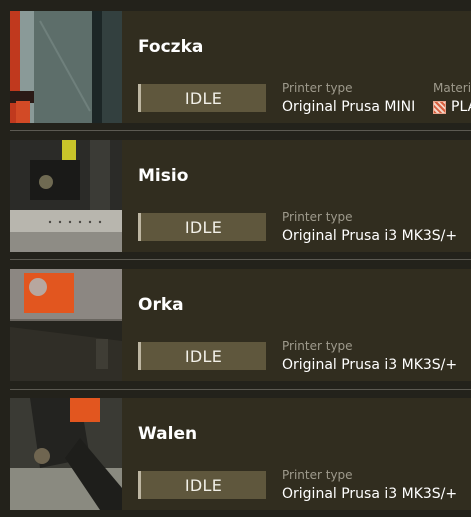  I want to click on printer-type-value: Original Prusa MINI, so click(349, 107).